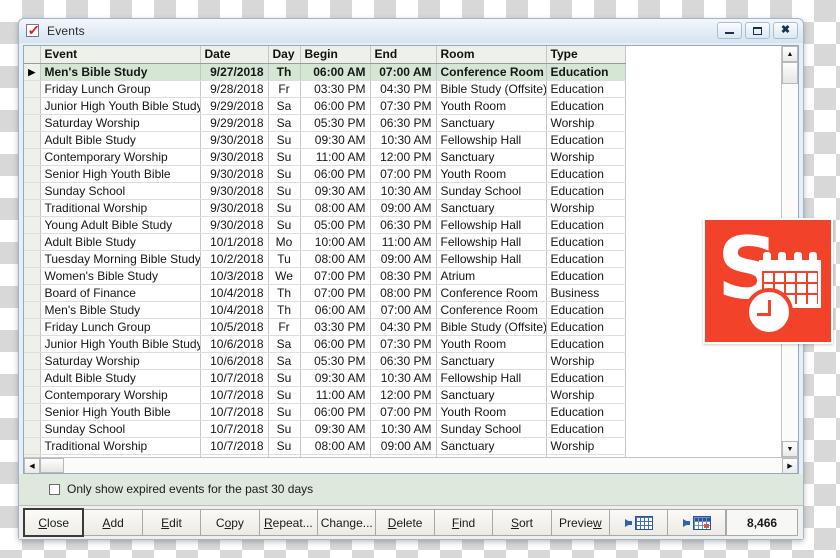 Image resolution: width=840 pixels, height=558 pixels. What do you see at coordinates (335, 242) in the screenshot?
I see `cell-begin: 10:00 AM` at bounding box center [335, 242].